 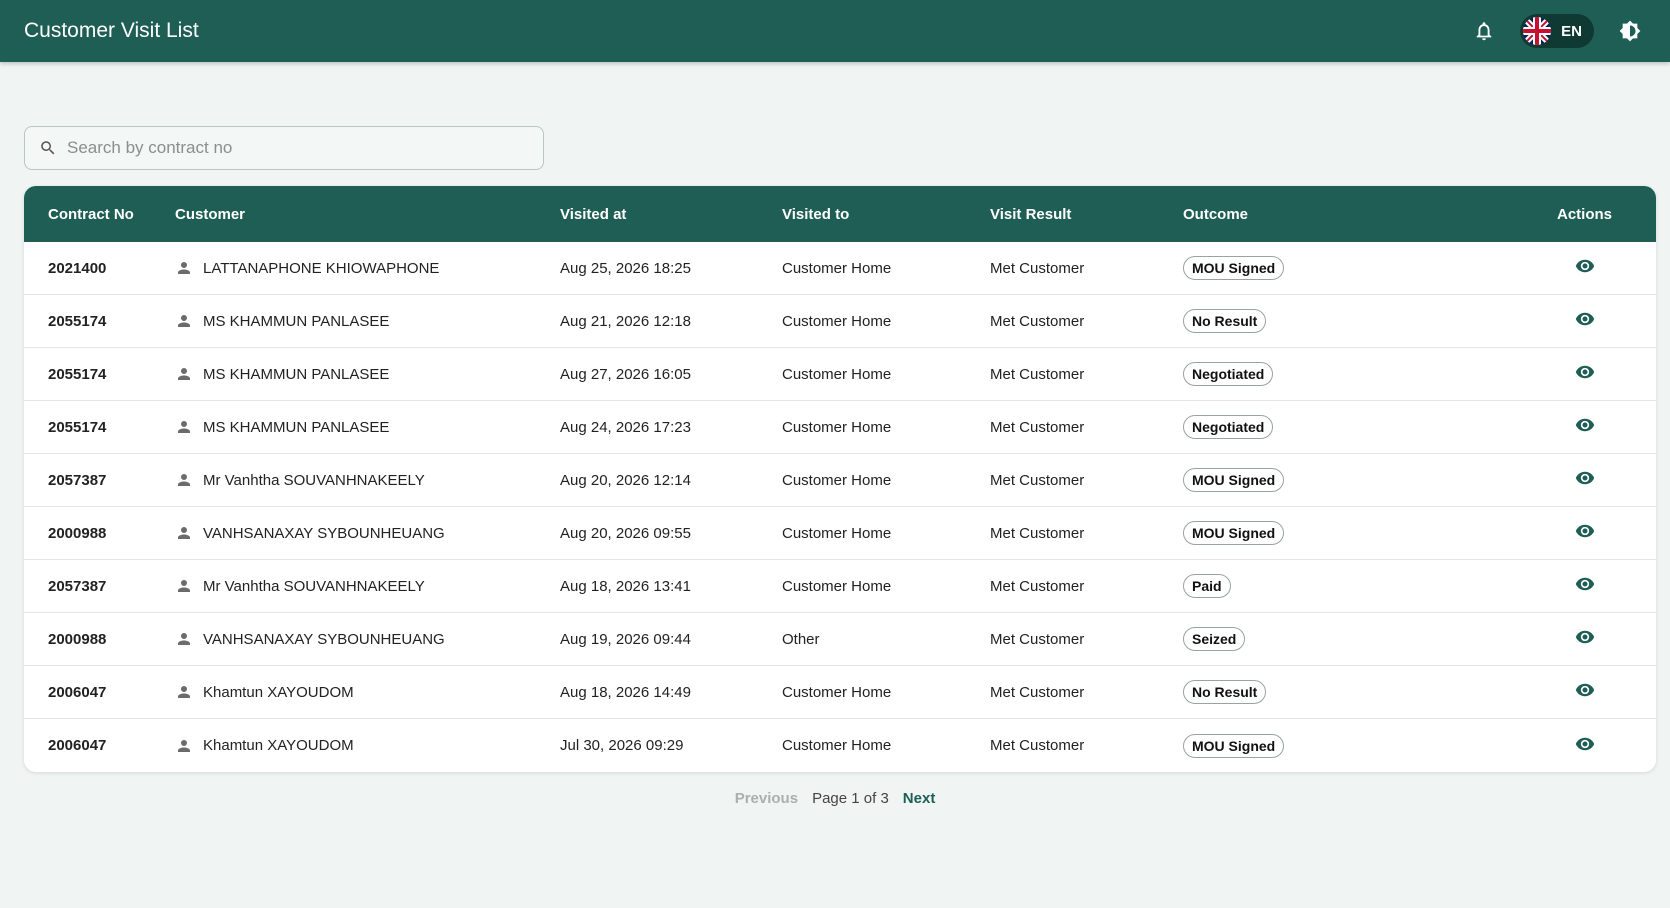 What do you see at coordinates (1571, 31) in the screenshot?
I see `language-code: EN` at bounding box center [1571, 31].